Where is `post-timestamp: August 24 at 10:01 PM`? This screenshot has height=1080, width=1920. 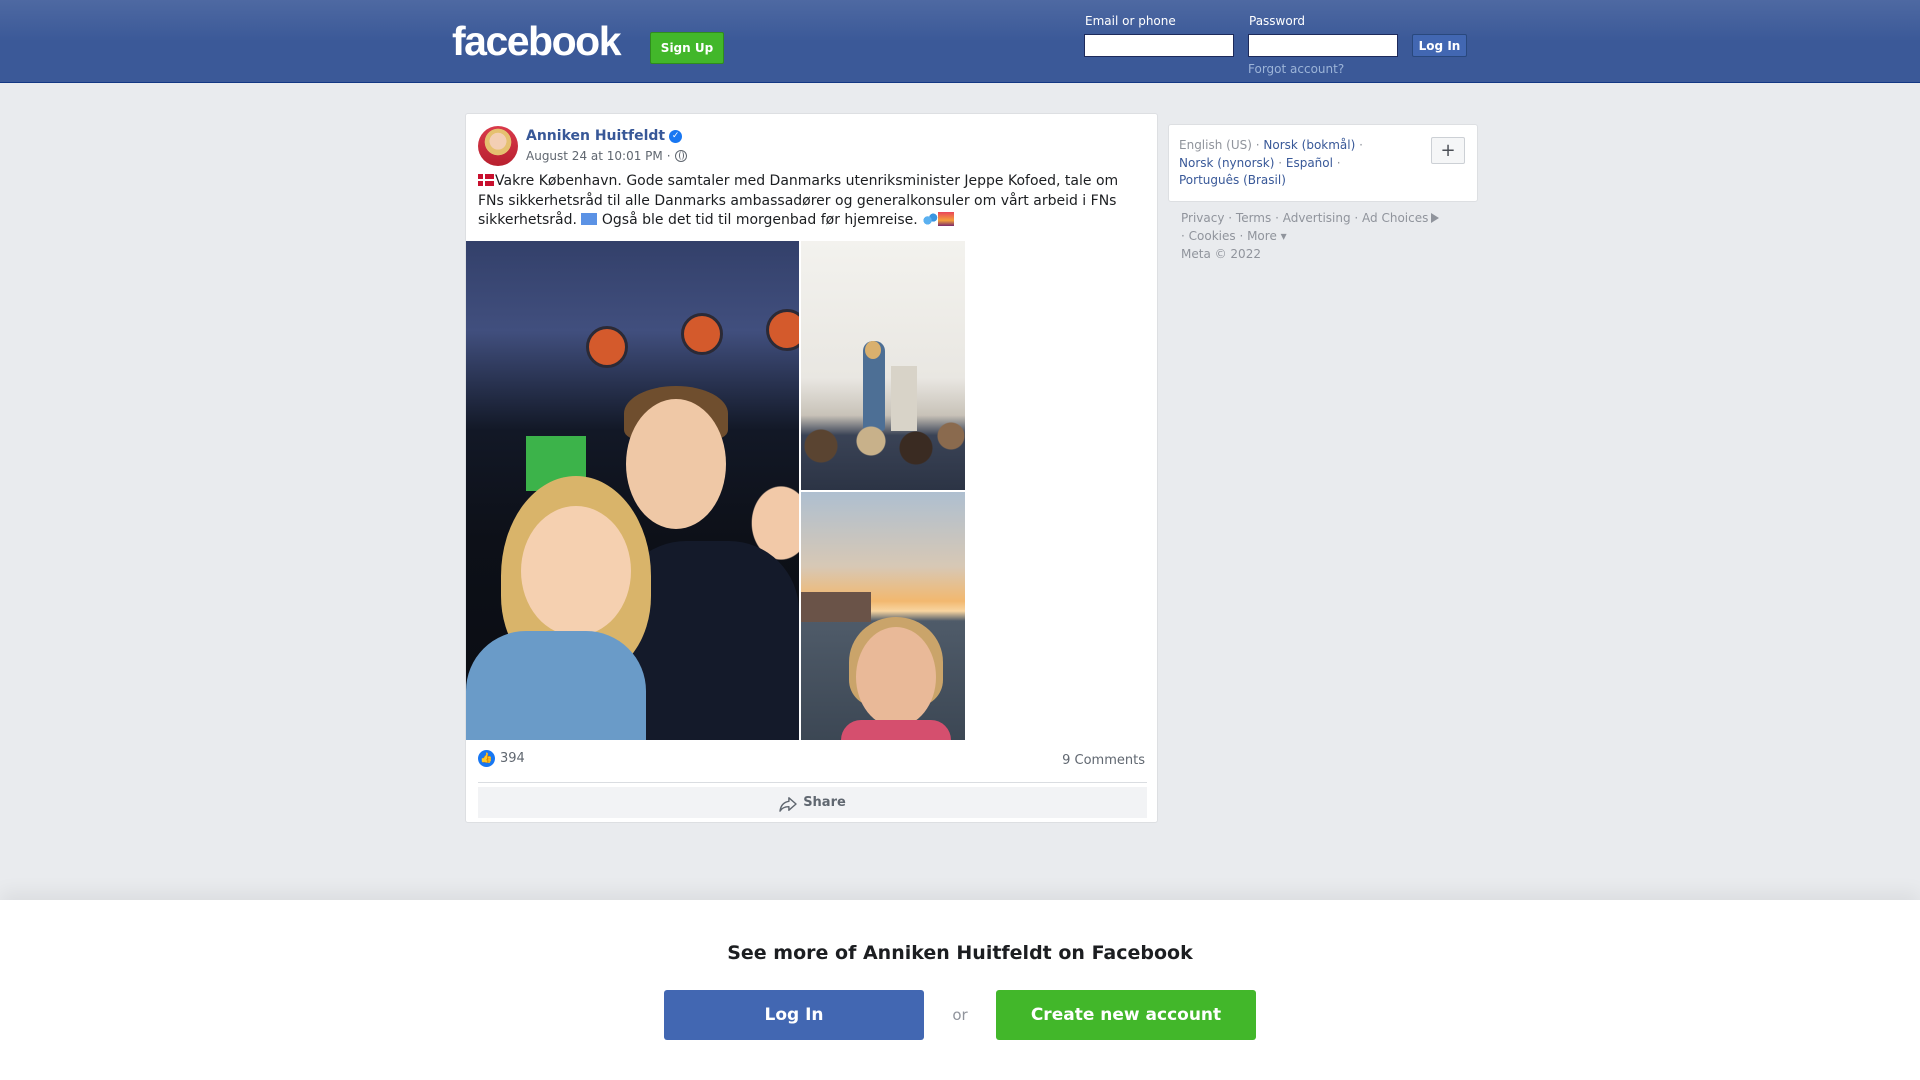 post-timestamp: August 24 at 10:01 PM is located at coordinates (594, 156).